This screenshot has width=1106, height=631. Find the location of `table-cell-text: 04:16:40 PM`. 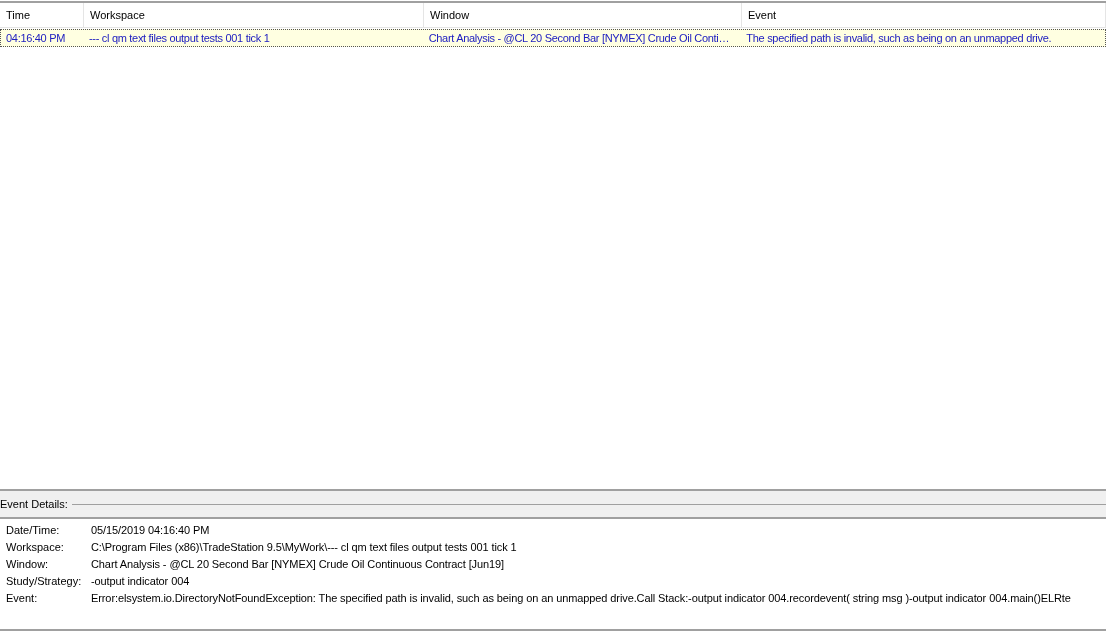

table-cell-text: 04:16:40 PM is located at coordinates (36, 38).